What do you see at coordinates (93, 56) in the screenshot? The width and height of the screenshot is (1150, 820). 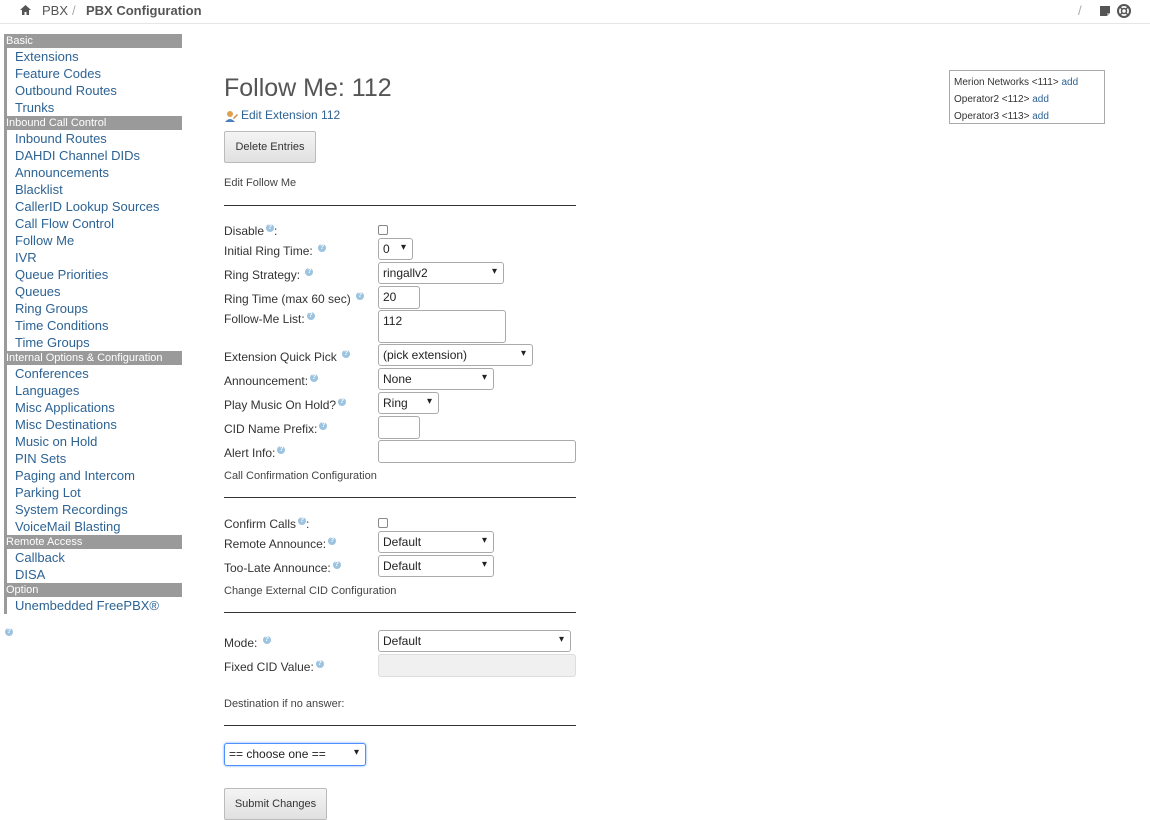 I see `sidebar-item-extensions: Extensions` at bounding box center [93, 56].